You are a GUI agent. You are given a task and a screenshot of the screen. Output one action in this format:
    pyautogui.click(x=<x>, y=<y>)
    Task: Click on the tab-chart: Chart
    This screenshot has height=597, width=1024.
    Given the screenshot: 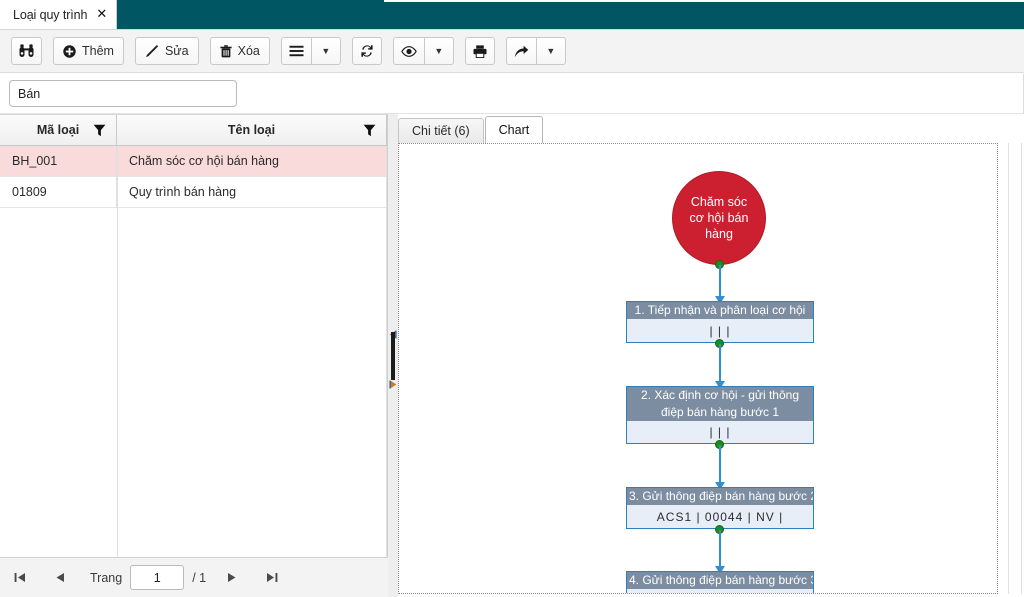 What is the action you would take?
    pyautogui.click(x=514, y=129)
    